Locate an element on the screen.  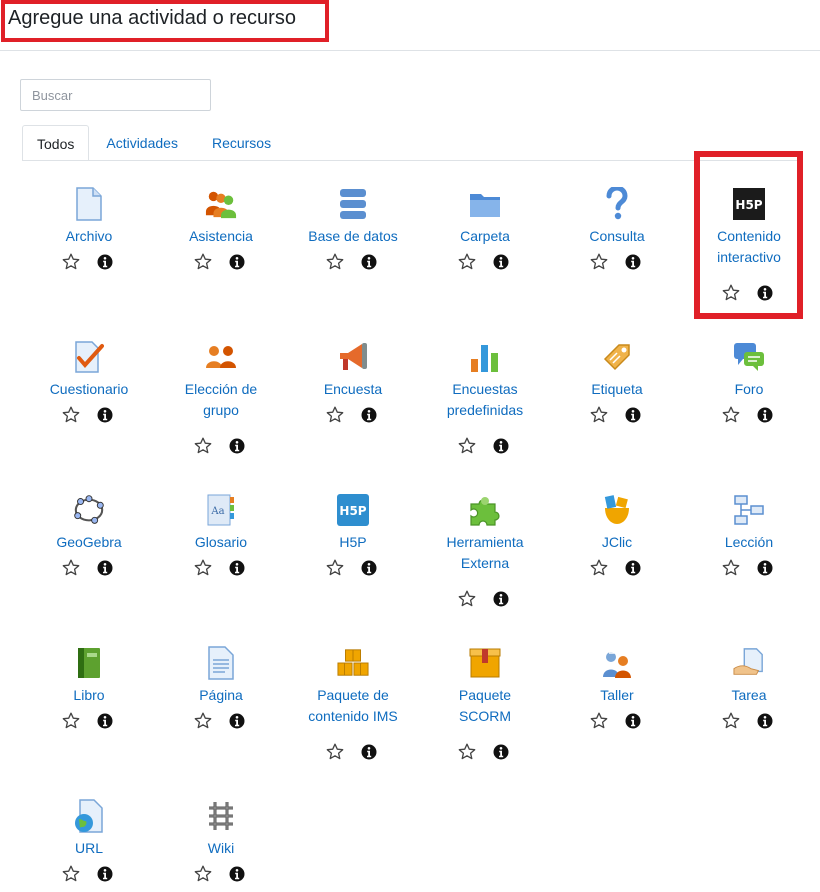
h5p-blue-icon: H5P is located at coordinates (353, 510).